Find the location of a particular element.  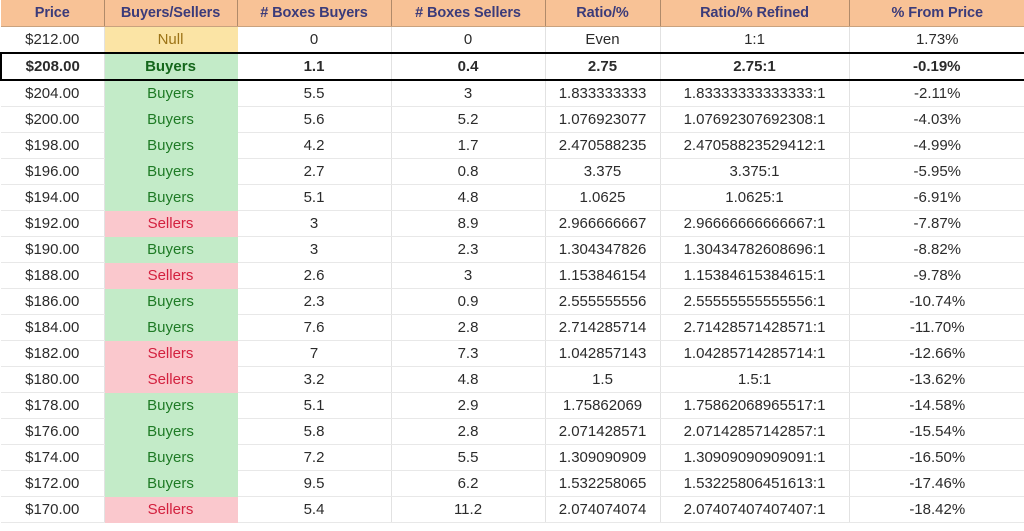

cell-boxes-sellers: 2.3 is located at coordinates (468, 249).